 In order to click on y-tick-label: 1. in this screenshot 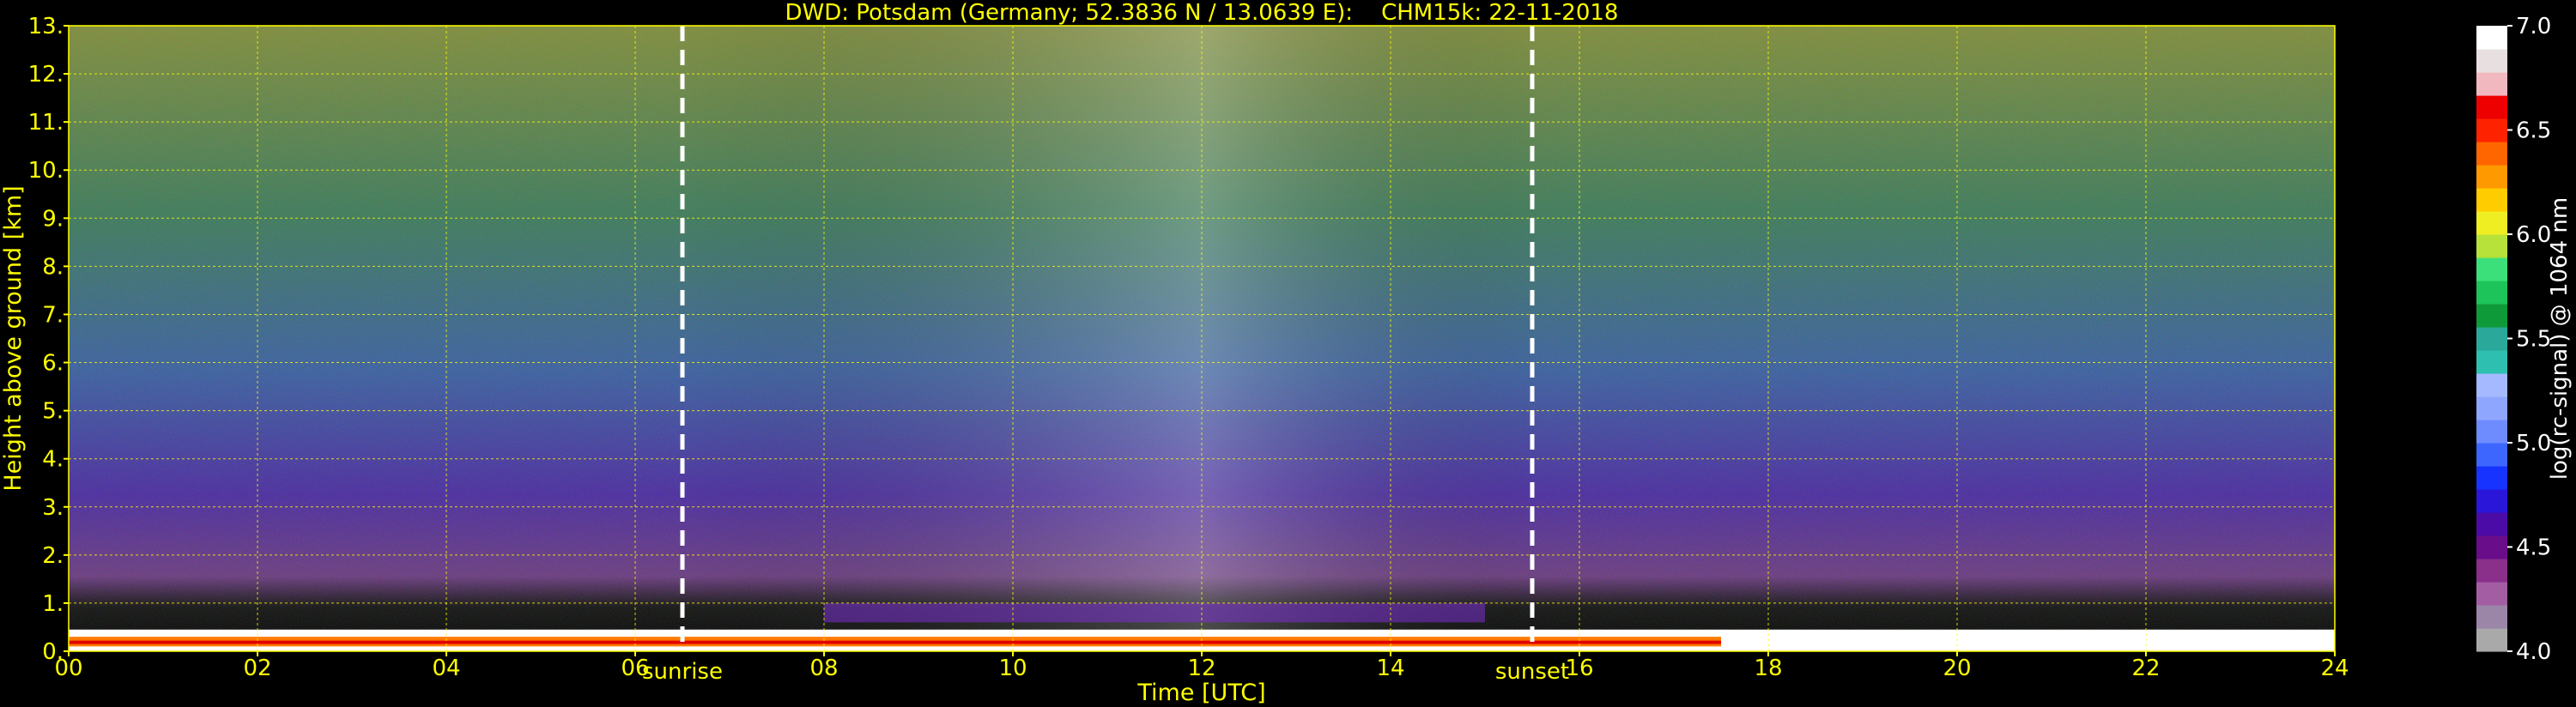, I will do `click(53, 604)`.